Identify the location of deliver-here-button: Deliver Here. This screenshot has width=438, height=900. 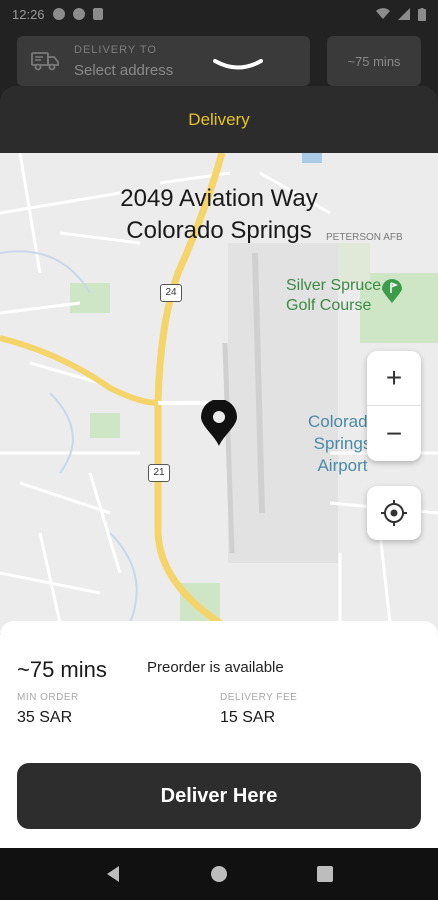
(219, 796).